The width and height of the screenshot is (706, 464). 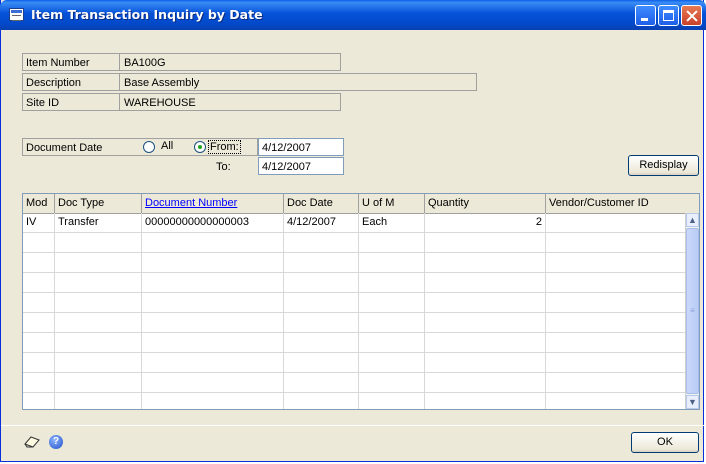 What do you see at coordinates (16, 14) in the screenshot?
I see `window-icon` at bounding box center [16, 14].